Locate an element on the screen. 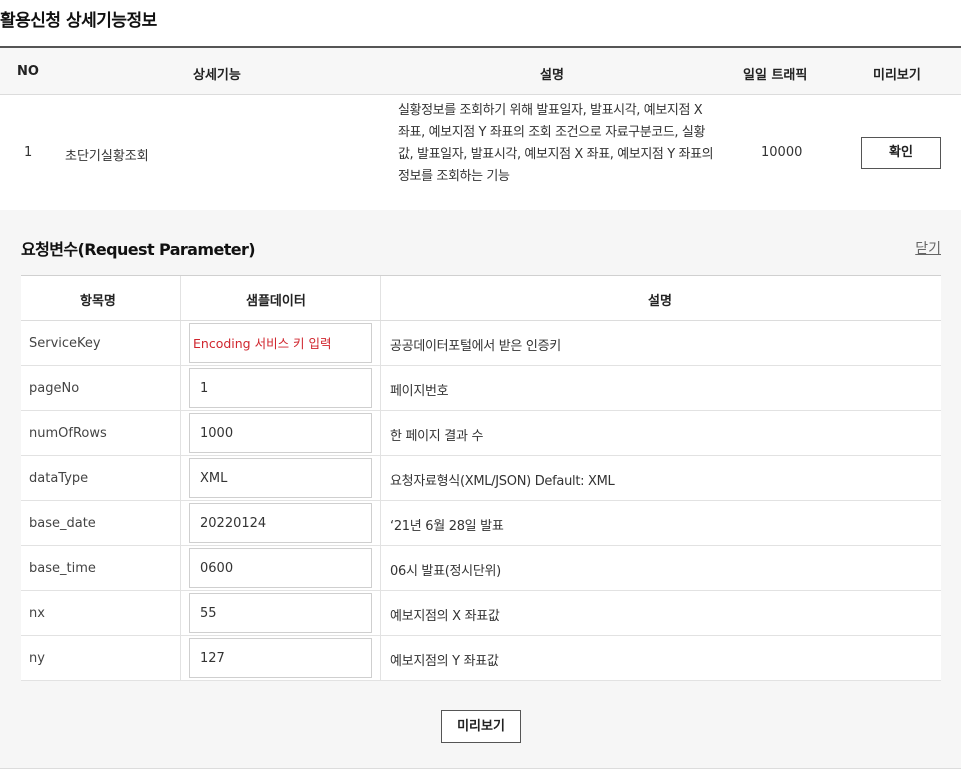 The image size is (961, 769). base-date-input is located at coordinates (280, 523).